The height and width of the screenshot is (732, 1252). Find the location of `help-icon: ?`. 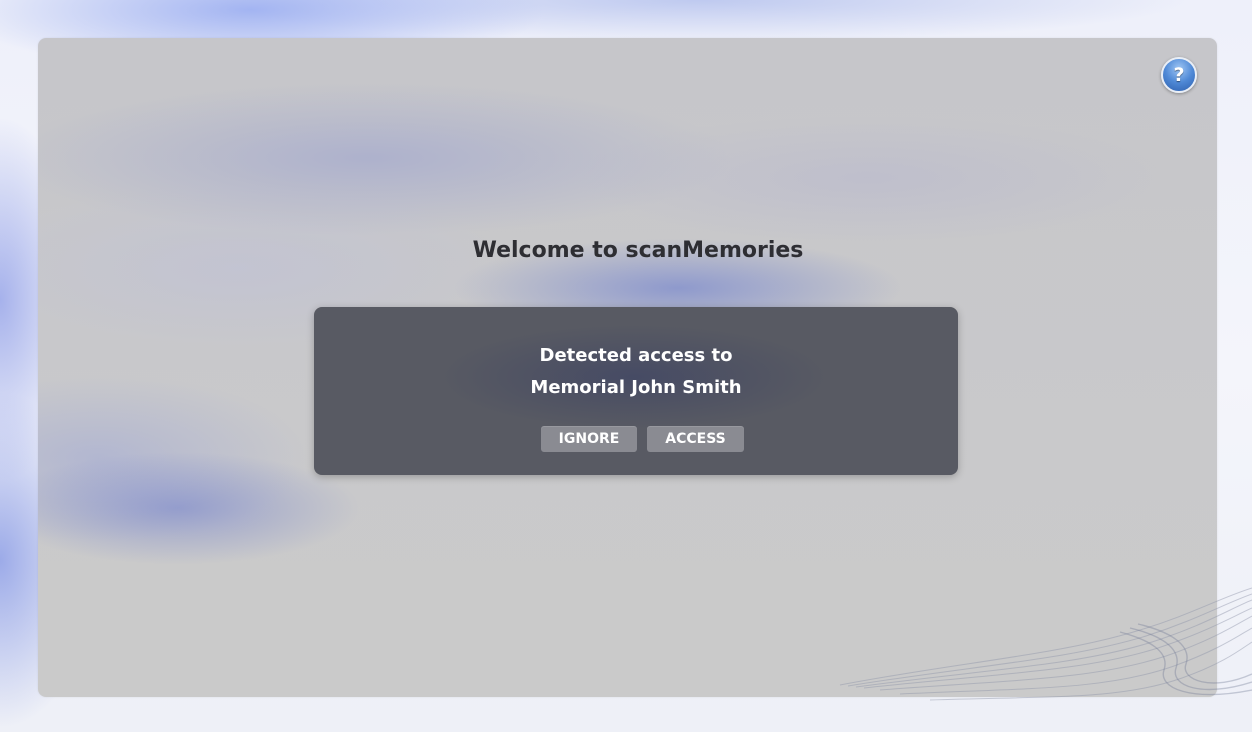

help-icon: ? is located at coordinates (1179, 74).